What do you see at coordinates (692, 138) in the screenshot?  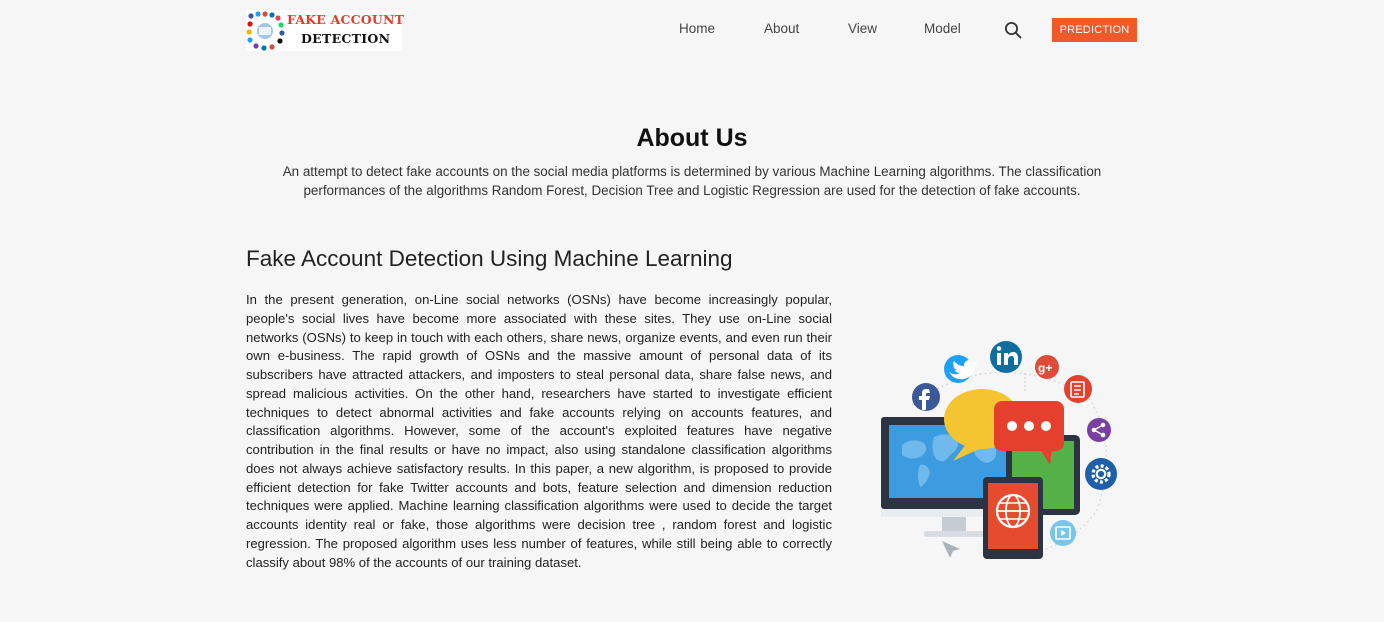 I see `about-title: About Us` at bounding box center [692, 138].